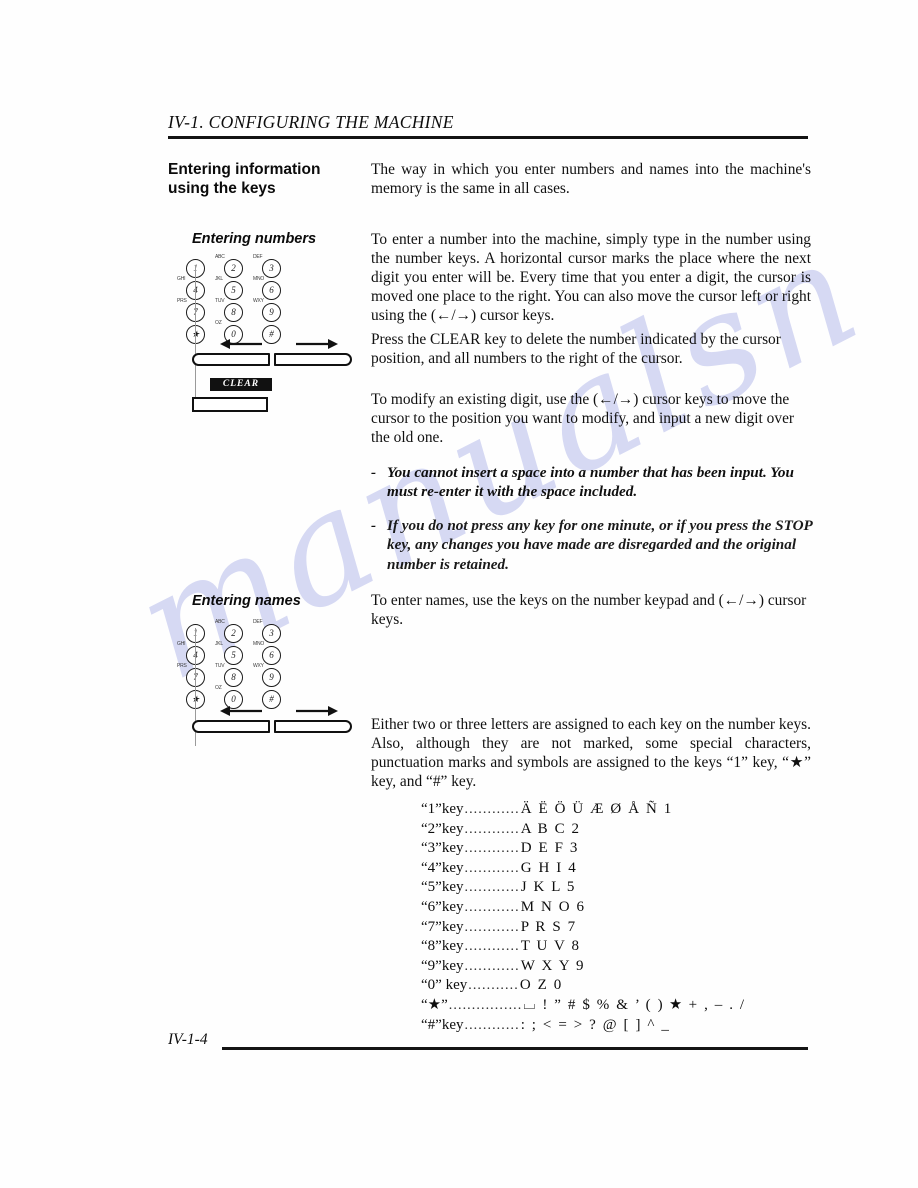  Describe the element at coordinates (583, 888) in the screenshot. I see `key-assignment-row: “5”key............ J K L 5` at that location.